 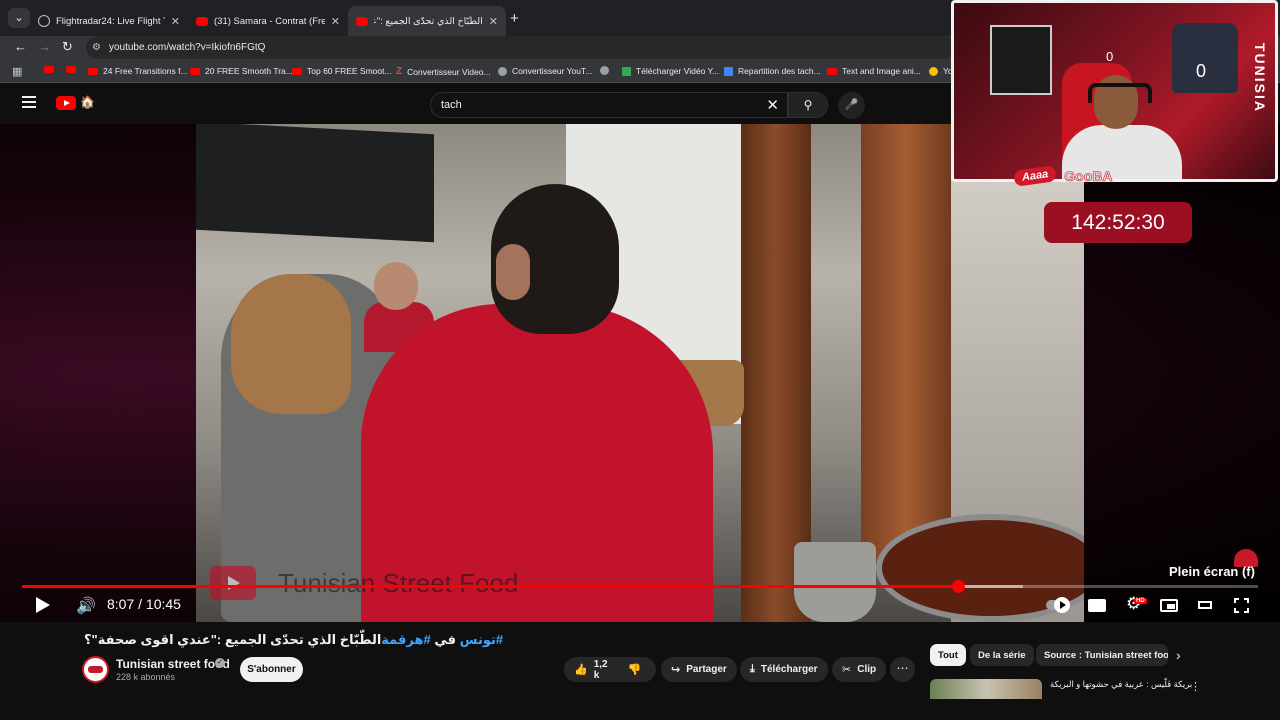 I want to click on tab-samara: (31) Samara - Contrat (Freestyle) ✕, so click(x=268, y=21).